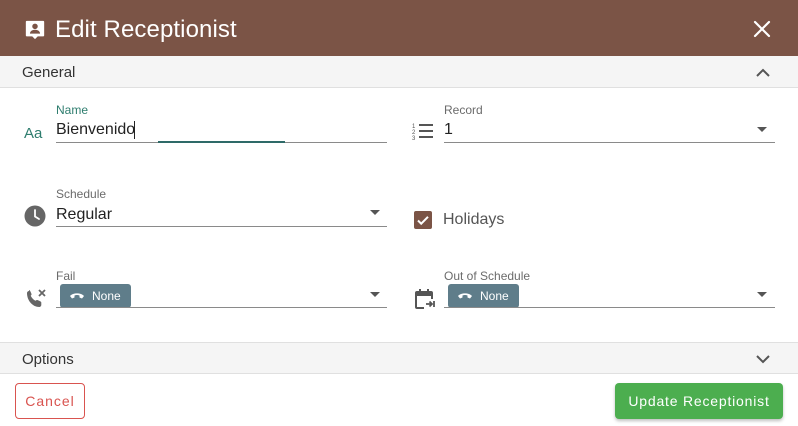 The width and height of the screenshot is (798, 426). What do you see at coordinates (422, 133) in the screenshot?
I see `numbered-list-icon: 1 2 3` at bounding box center [422, 133].